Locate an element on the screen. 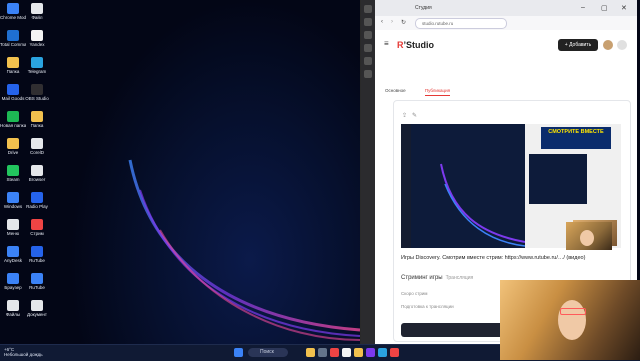  desktop-icon: Стрим is located at coordinates (37, 227).